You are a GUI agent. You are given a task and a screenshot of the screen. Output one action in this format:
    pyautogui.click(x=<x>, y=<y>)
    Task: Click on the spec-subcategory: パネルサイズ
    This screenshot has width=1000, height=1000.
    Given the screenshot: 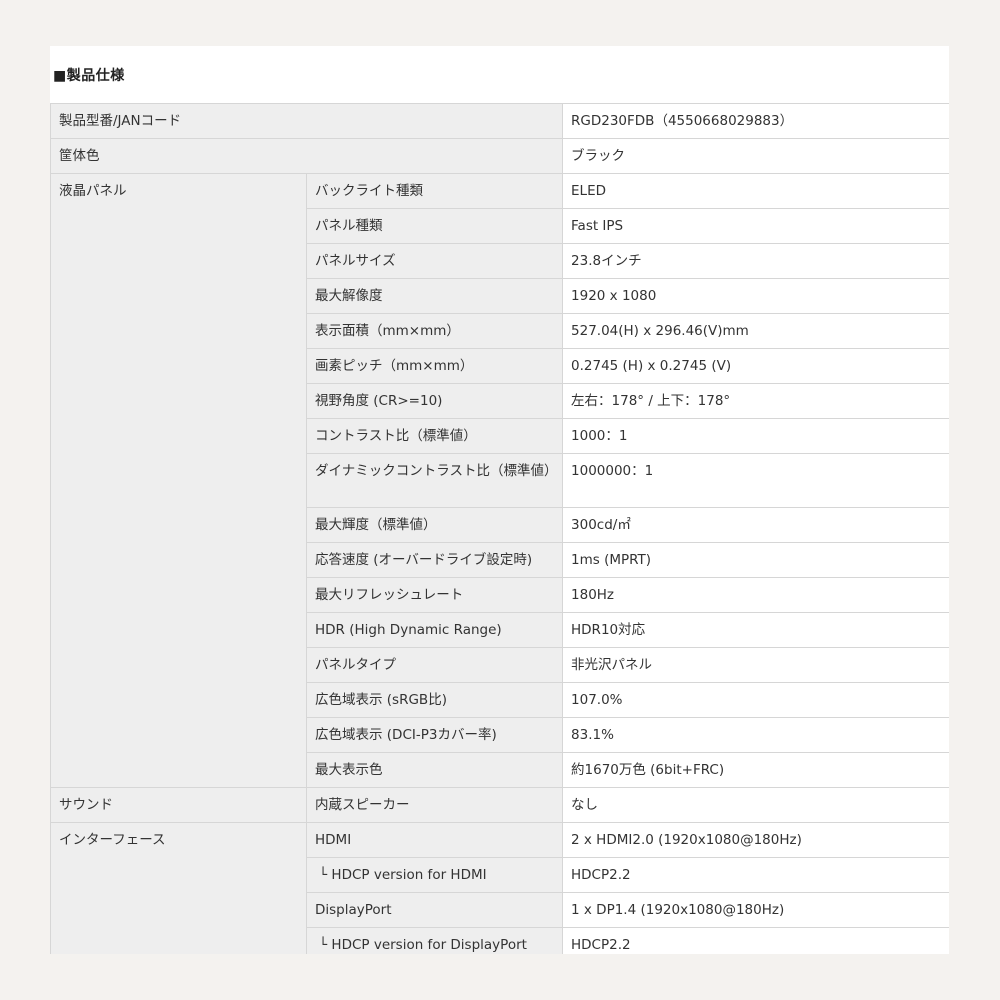 What is the action you would take?
    pyautogui.click(x=434, y=261)
    